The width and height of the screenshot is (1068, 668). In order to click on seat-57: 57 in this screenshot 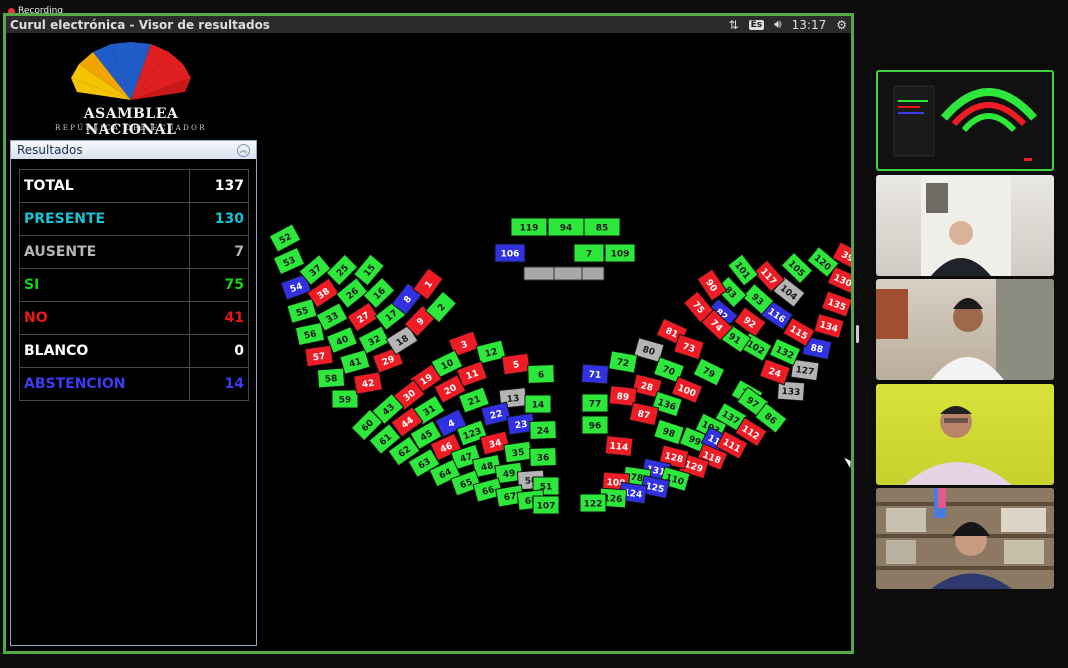, I will do `click(319, 356)`.